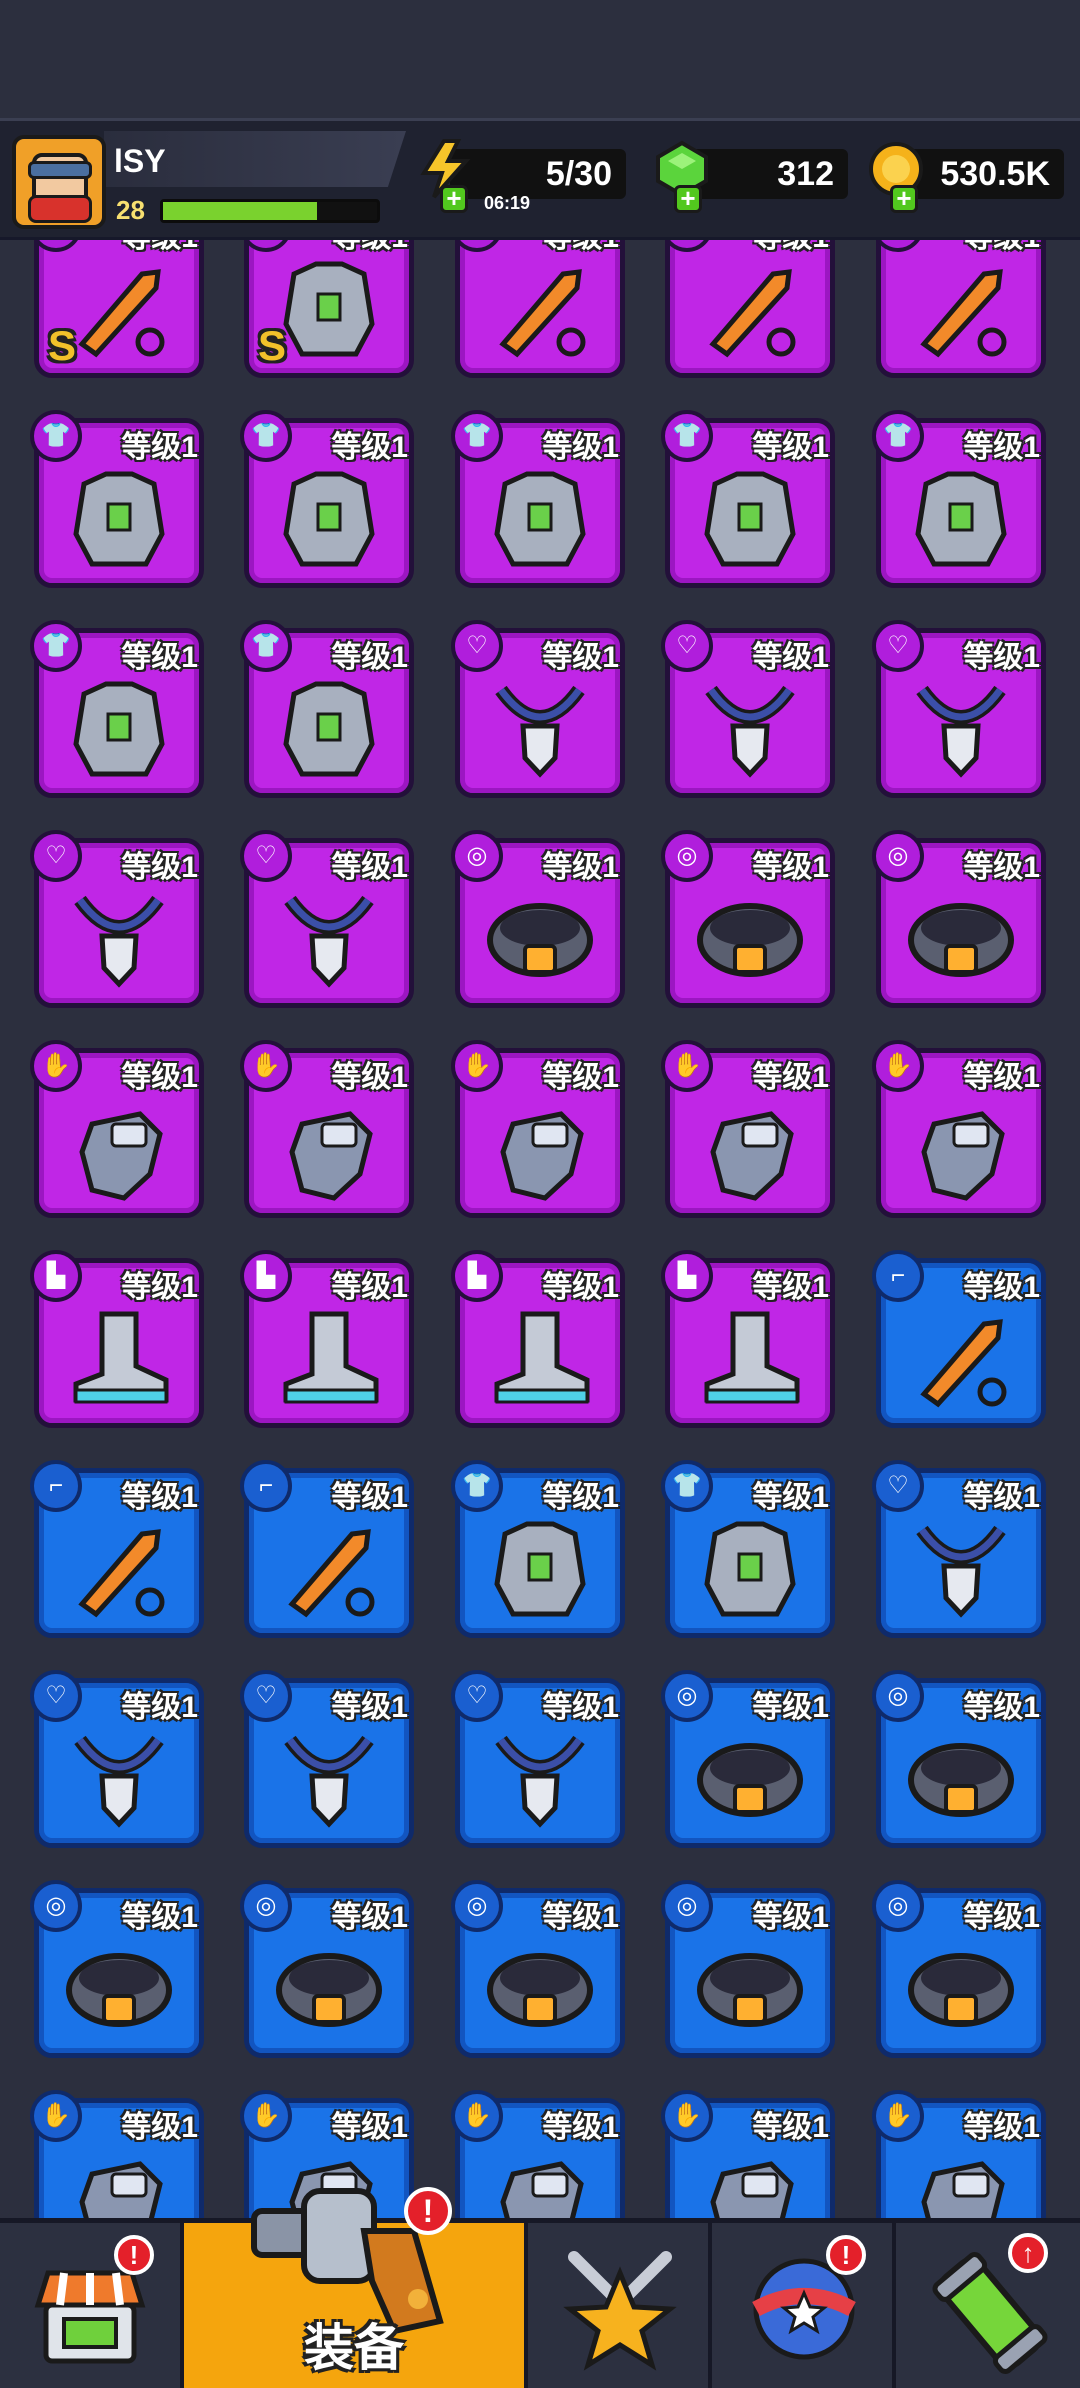 The image size is (1080, 2388). What do you see at coordinates (804, 2305) in the screenshot?
I see `nav-stars: !` at bounding box center [804, 2305].